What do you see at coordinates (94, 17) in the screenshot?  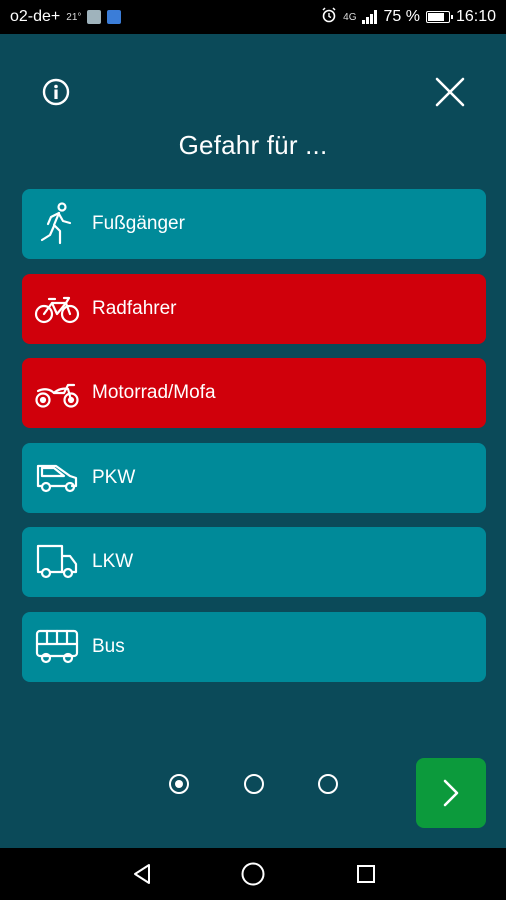 I see `notification-icon` at bounding box center [94, 17].